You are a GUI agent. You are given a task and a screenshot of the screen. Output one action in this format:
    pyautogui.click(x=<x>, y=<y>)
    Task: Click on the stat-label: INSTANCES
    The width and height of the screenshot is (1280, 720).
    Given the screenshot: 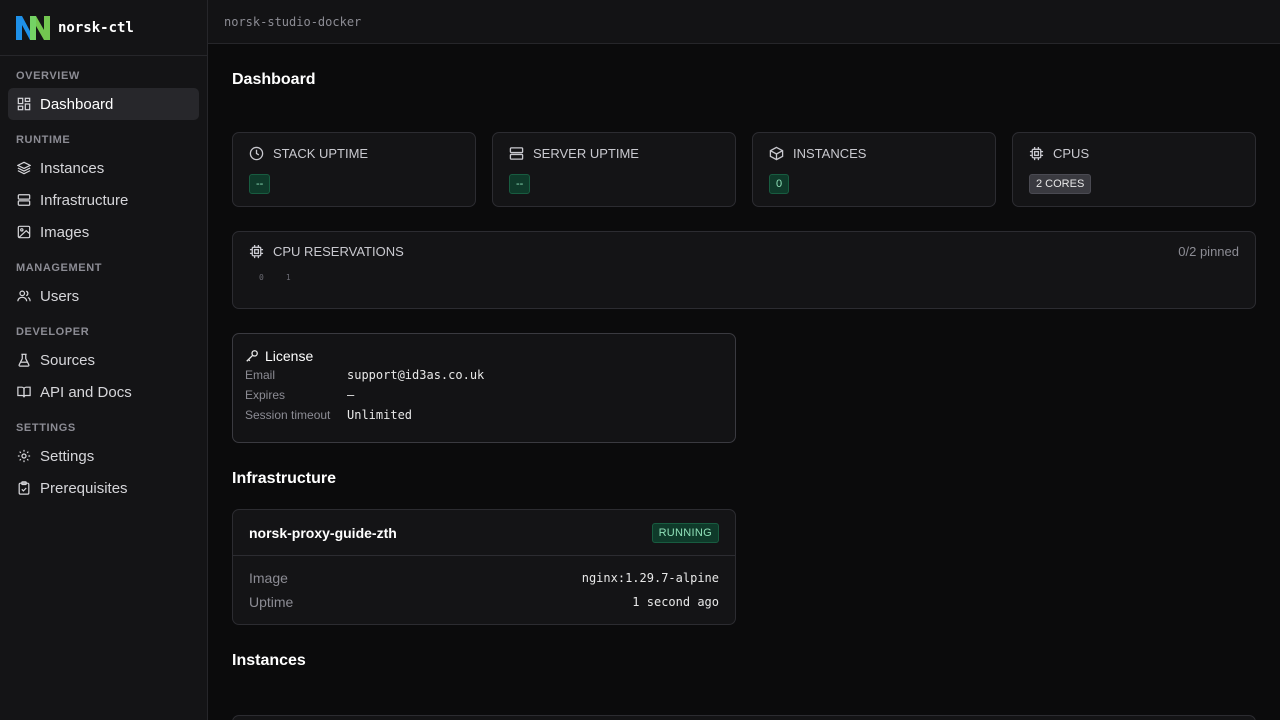 What is the action you would take?
    pyautogui.click(x=830, y=153)
    